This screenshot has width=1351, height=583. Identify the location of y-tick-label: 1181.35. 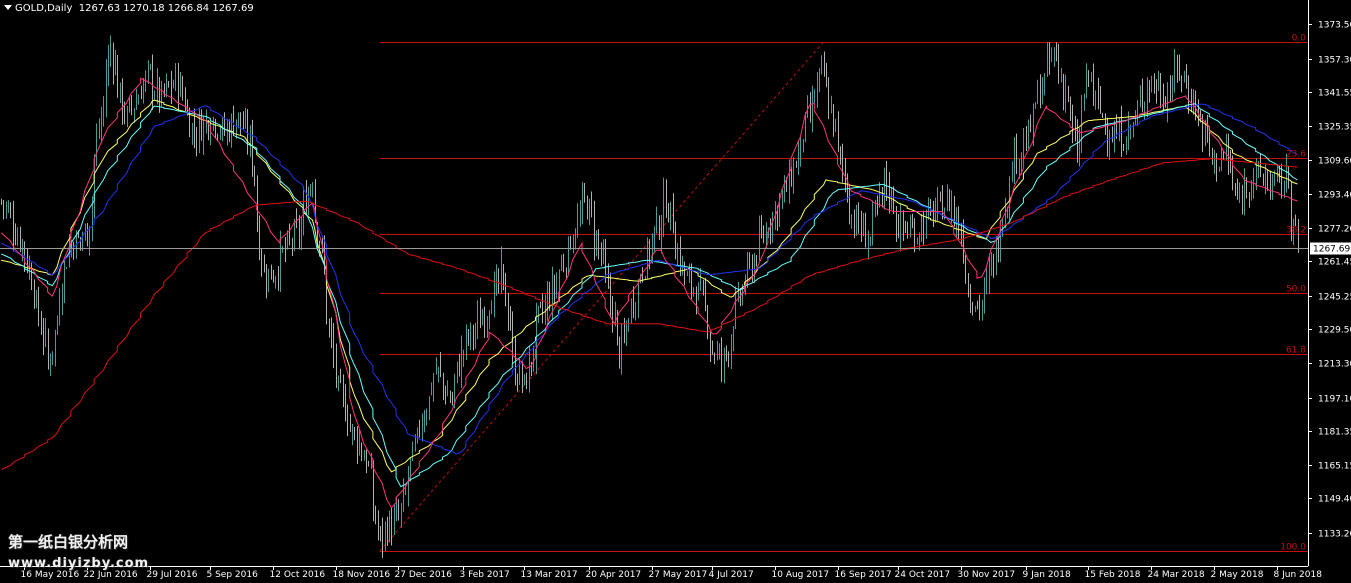
(1334, 433).